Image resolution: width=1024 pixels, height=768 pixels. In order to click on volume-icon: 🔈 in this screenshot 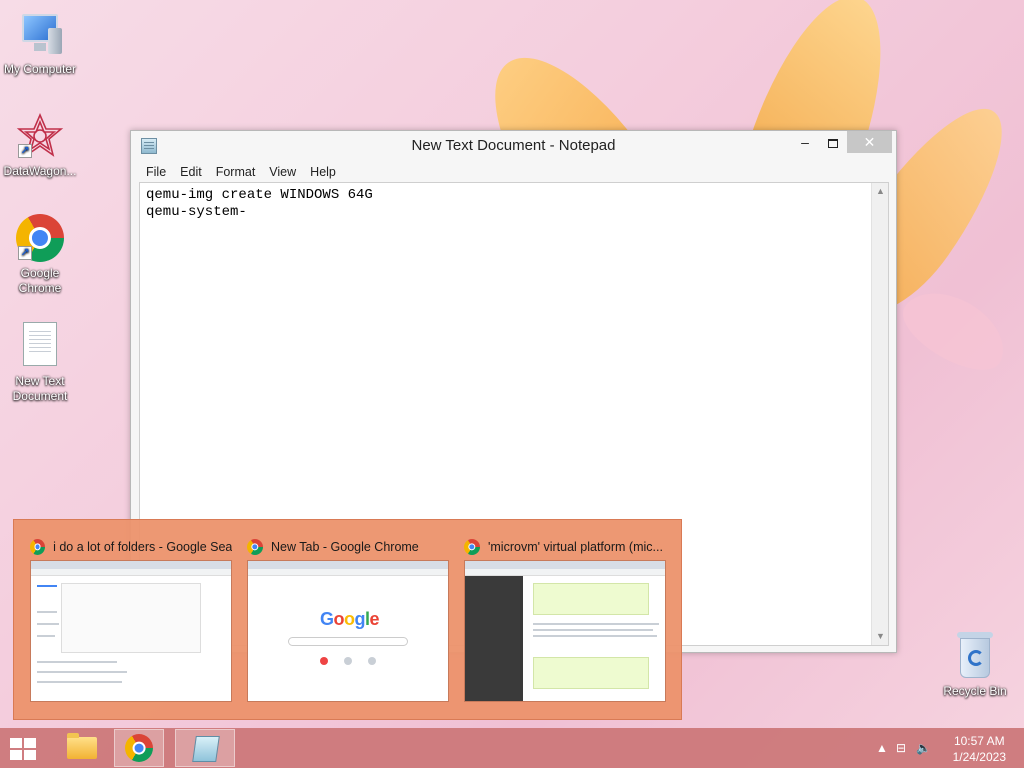, I will do `click(923, 748)`.